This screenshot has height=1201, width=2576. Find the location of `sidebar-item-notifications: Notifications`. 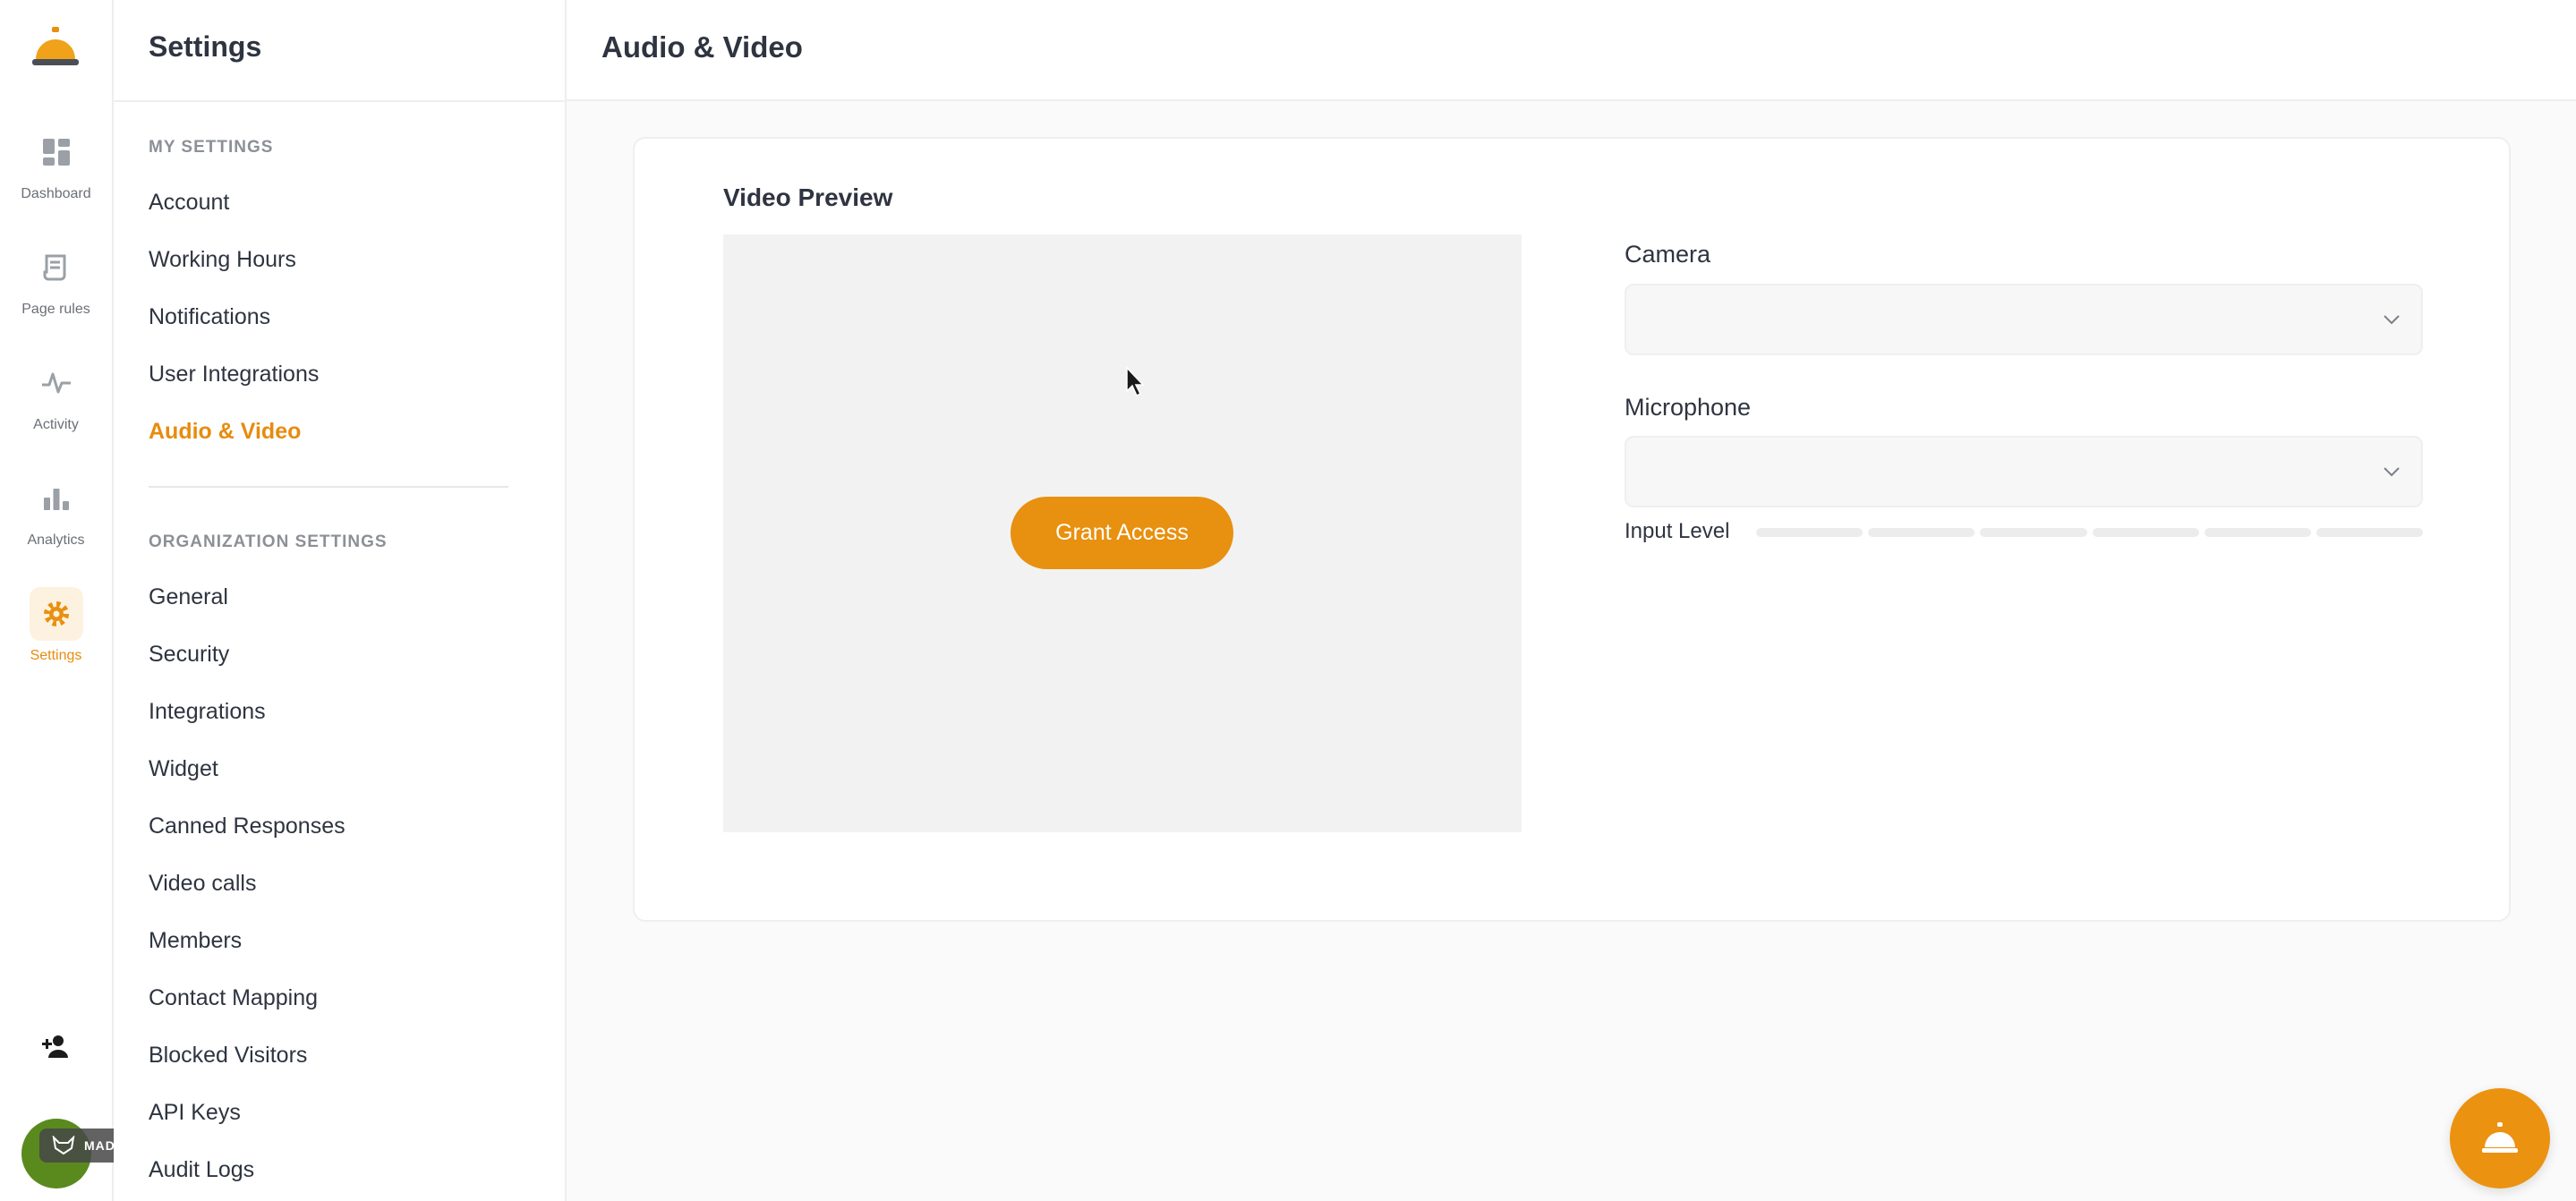

sidebar-item-notifications: Notifications is located at coordinates (209, 317).